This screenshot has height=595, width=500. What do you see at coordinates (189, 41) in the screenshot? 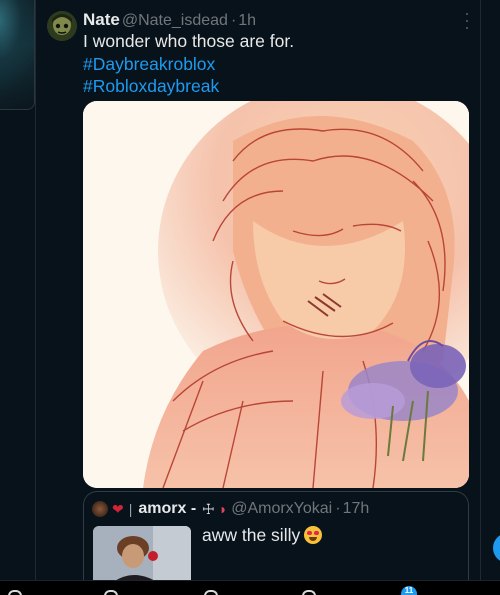
I see `tweet-text-line: I wonder who those are for.` at bounding box center [189, 41].